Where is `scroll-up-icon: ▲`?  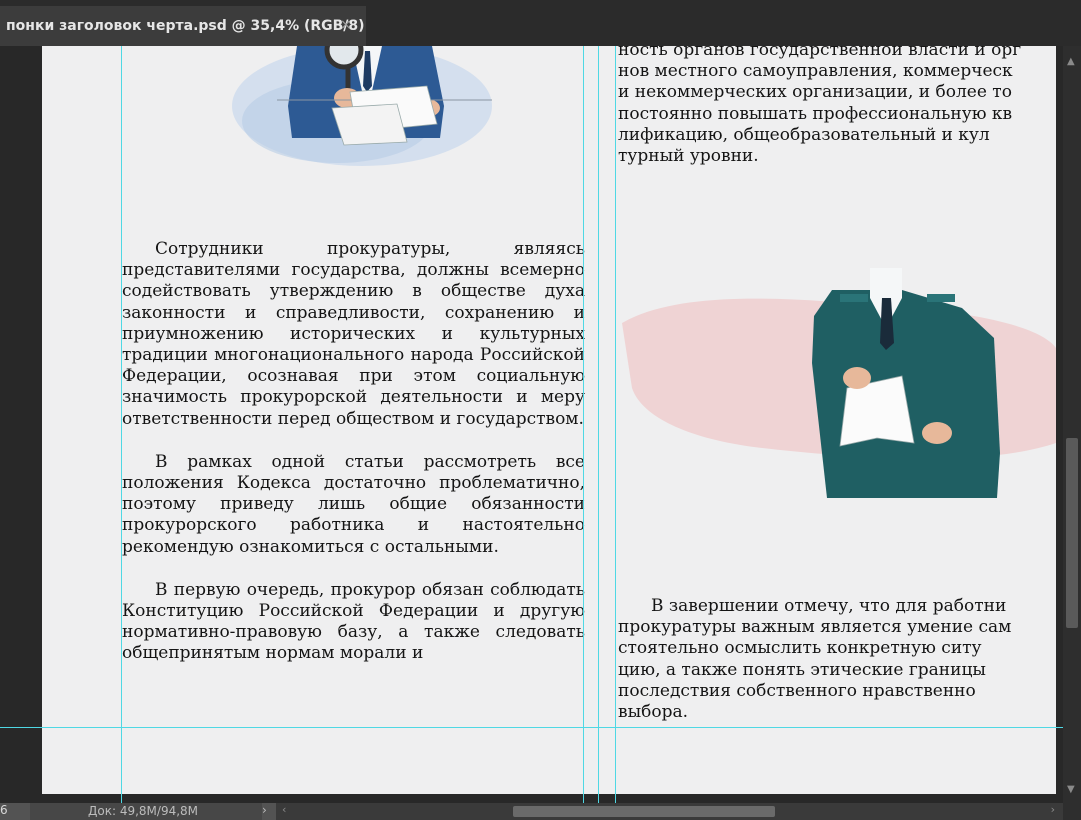 scroll-up-icon: ▲ is located at coordinates (1071, 61).